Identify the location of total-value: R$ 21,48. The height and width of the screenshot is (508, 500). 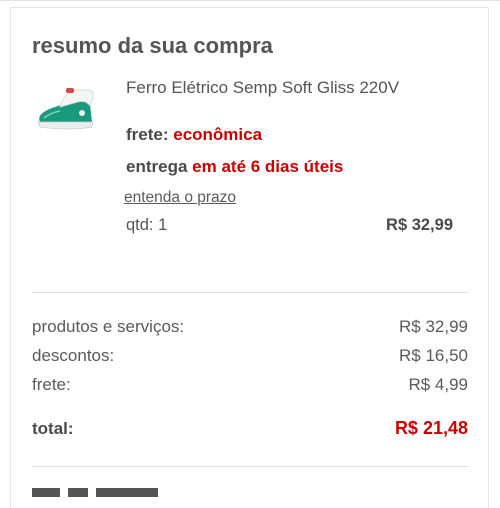
(431, 428).